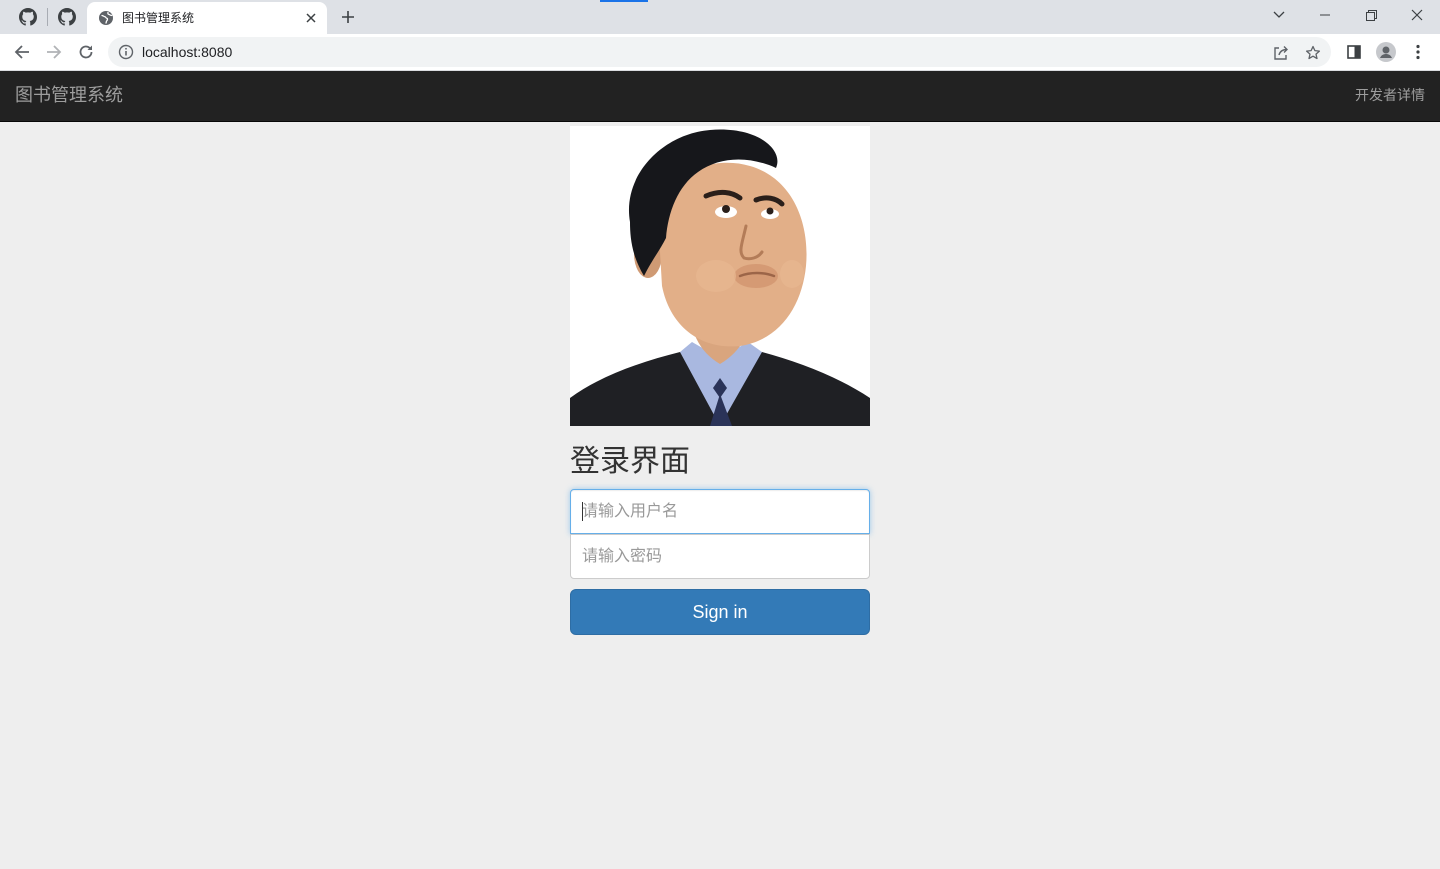  I want to click on share-button, so click(1281, 53).